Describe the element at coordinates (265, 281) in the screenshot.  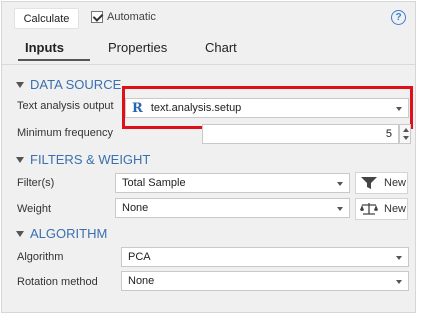
I see `rotation-method-dropdown: None` at that location.